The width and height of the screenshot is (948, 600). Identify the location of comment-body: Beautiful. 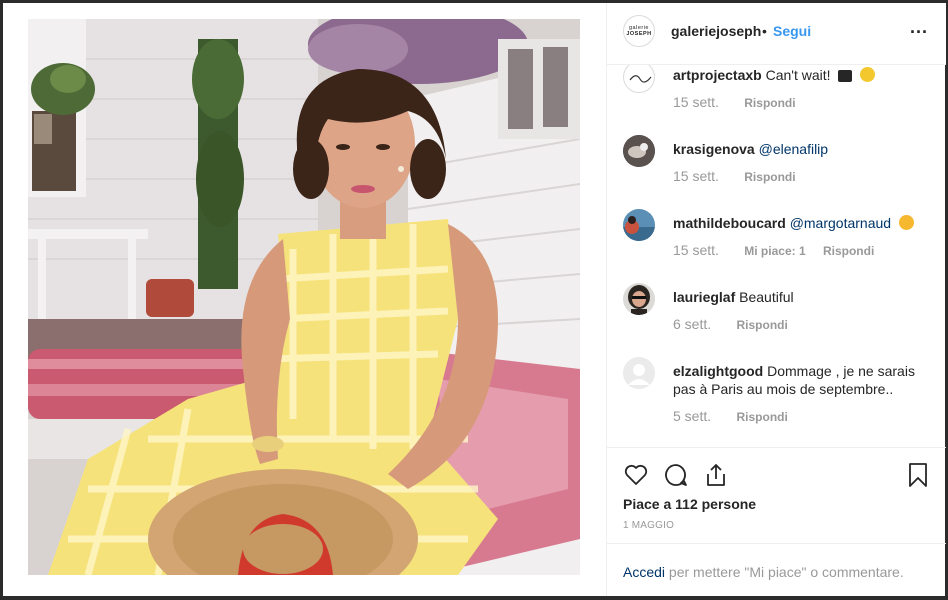
(766, 297).